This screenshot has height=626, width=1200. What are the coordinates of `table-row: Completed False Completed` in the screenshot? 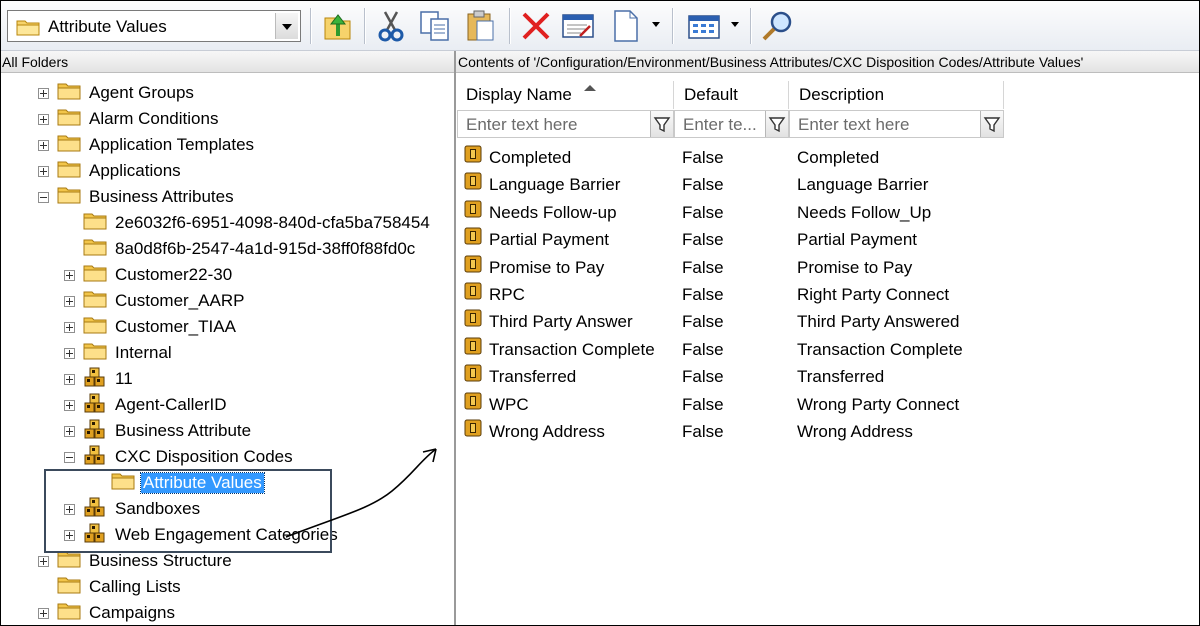 It's located at (736, 157).